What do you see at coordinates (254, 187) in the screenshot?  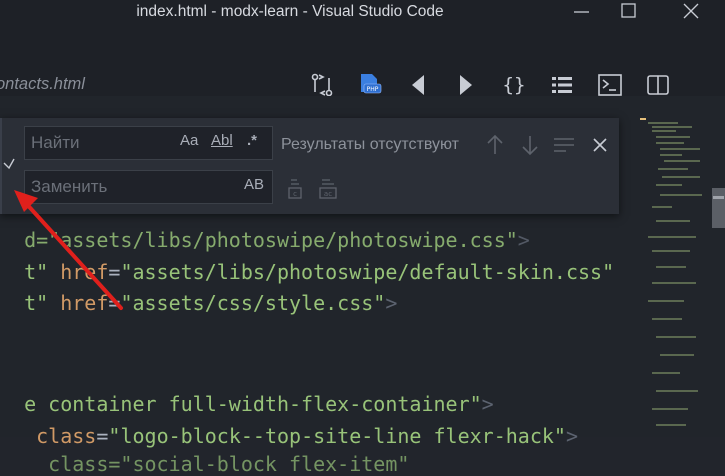 I see `preserve-case-toggle: AB` at bounding box center [254, 187].